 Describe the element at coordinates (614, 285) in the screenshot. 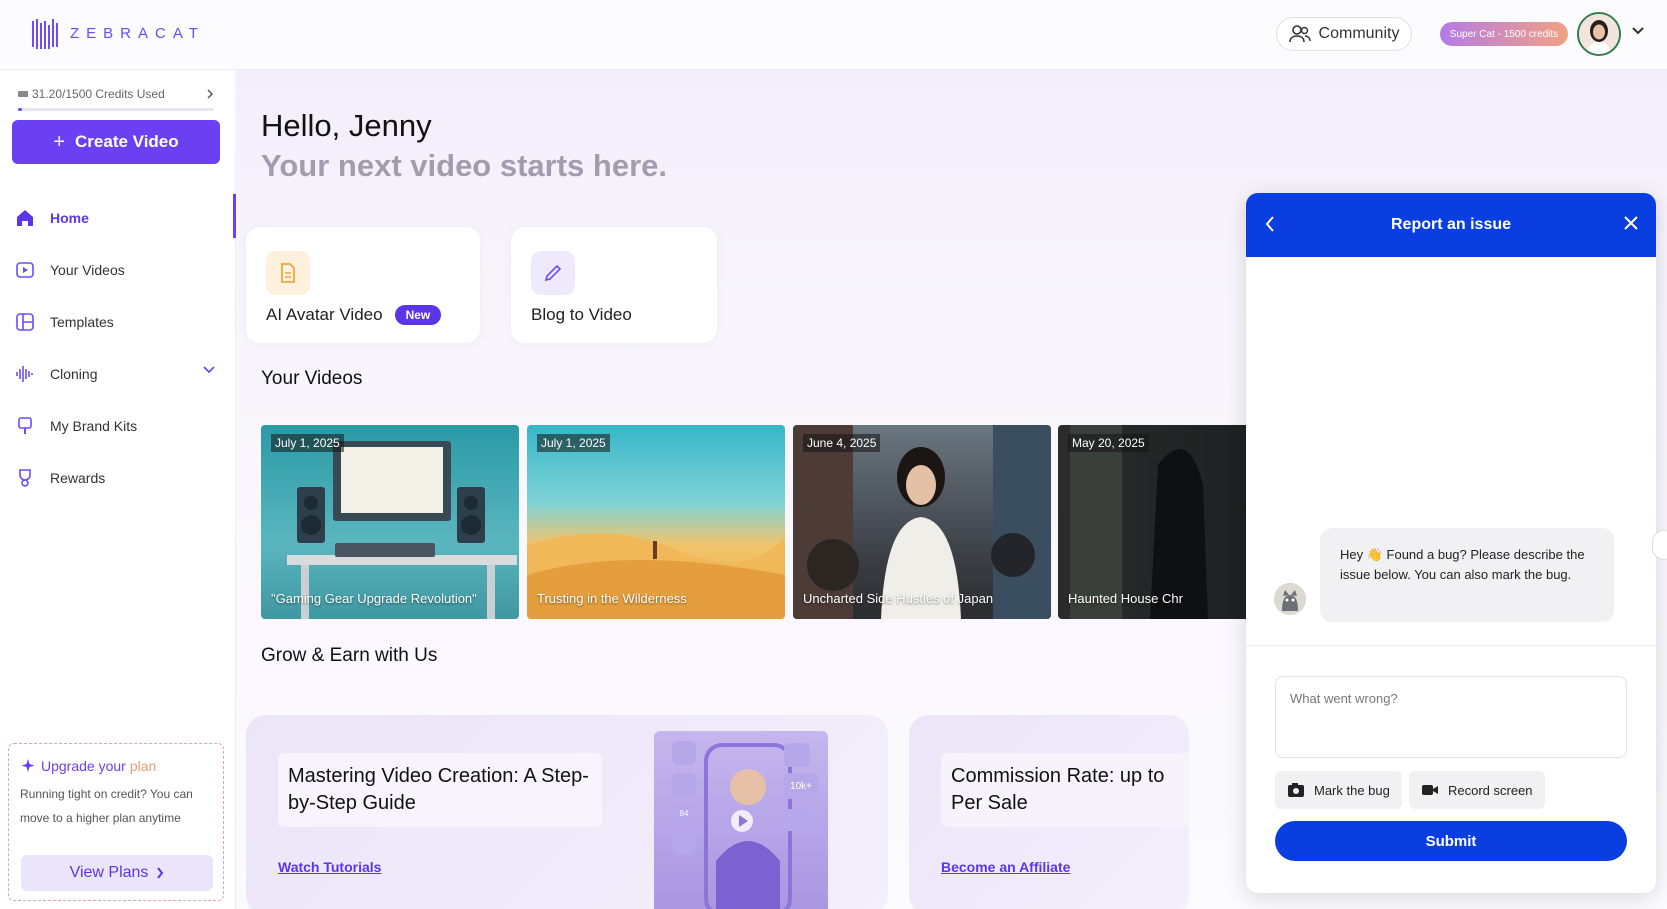

I see `blog-to-video-card: Blog to Video` at that location.